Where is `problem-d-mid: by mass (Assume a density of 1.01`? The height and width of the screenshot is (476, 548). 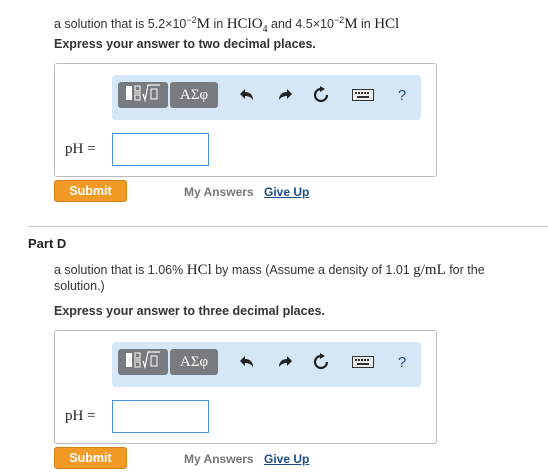
problem-d-mid: by mass (Assume a density of 1.01 is located at coordinates (312, 270).